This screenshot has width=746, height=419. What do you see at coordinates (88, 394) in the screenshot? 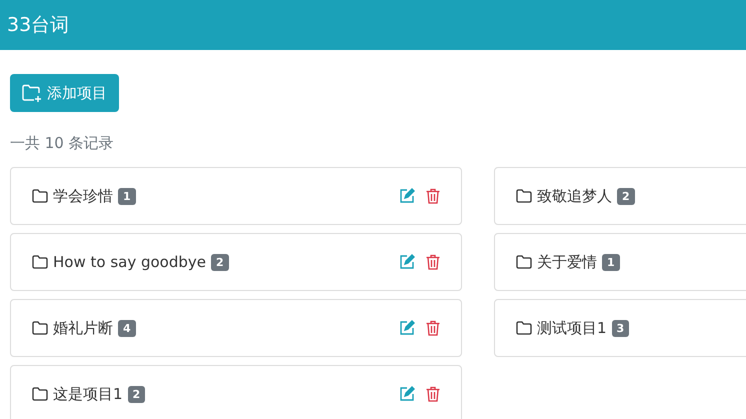
I see `project-name: 这是项目1` at bounding box center [88, 394].